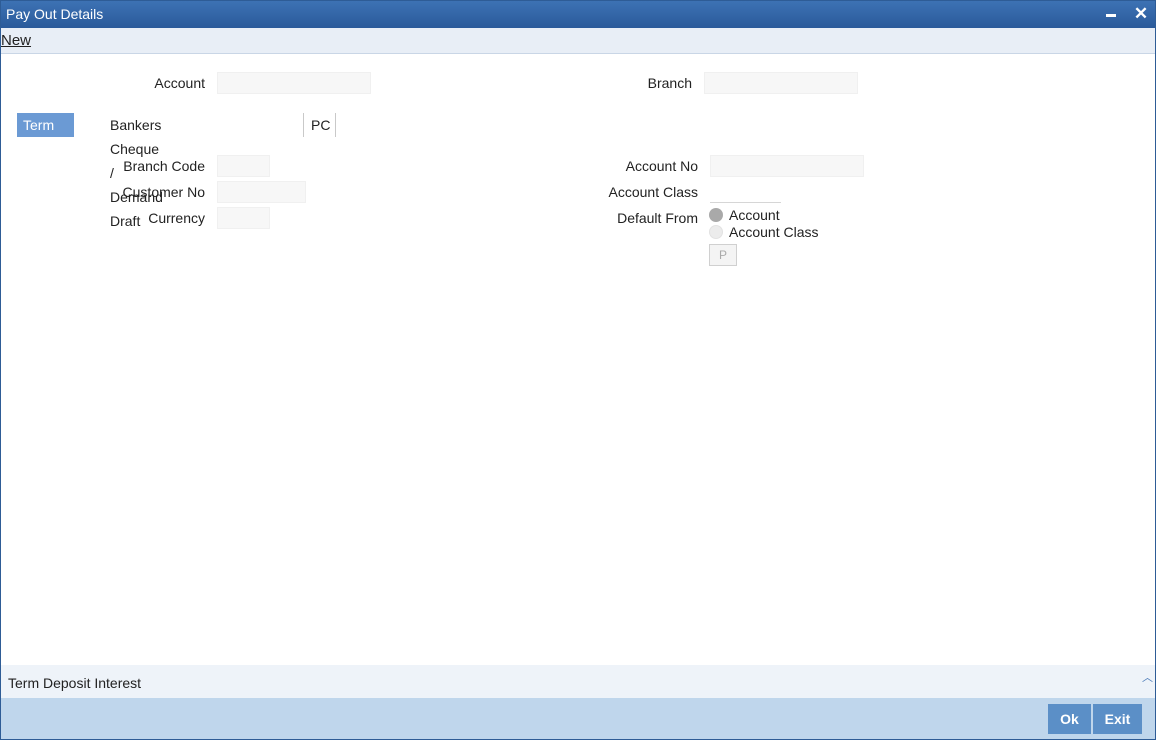  I want to click on branch-label: Branch, so click(669, 83).